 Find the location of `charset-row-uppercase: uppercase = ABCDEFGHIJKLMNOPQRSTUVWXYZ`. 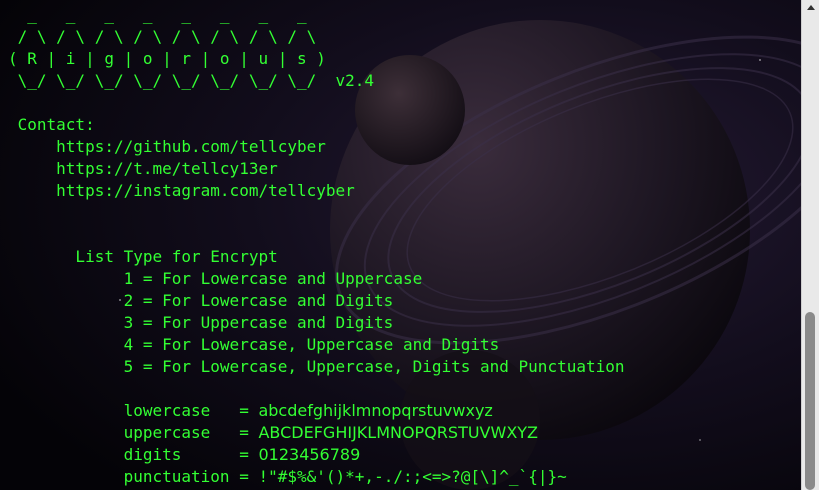

charset-row-uppercase: uppercase = ABCDEFGHIJKLMNOPQRSTUVWXYZ is located at coordinates (273, 433).